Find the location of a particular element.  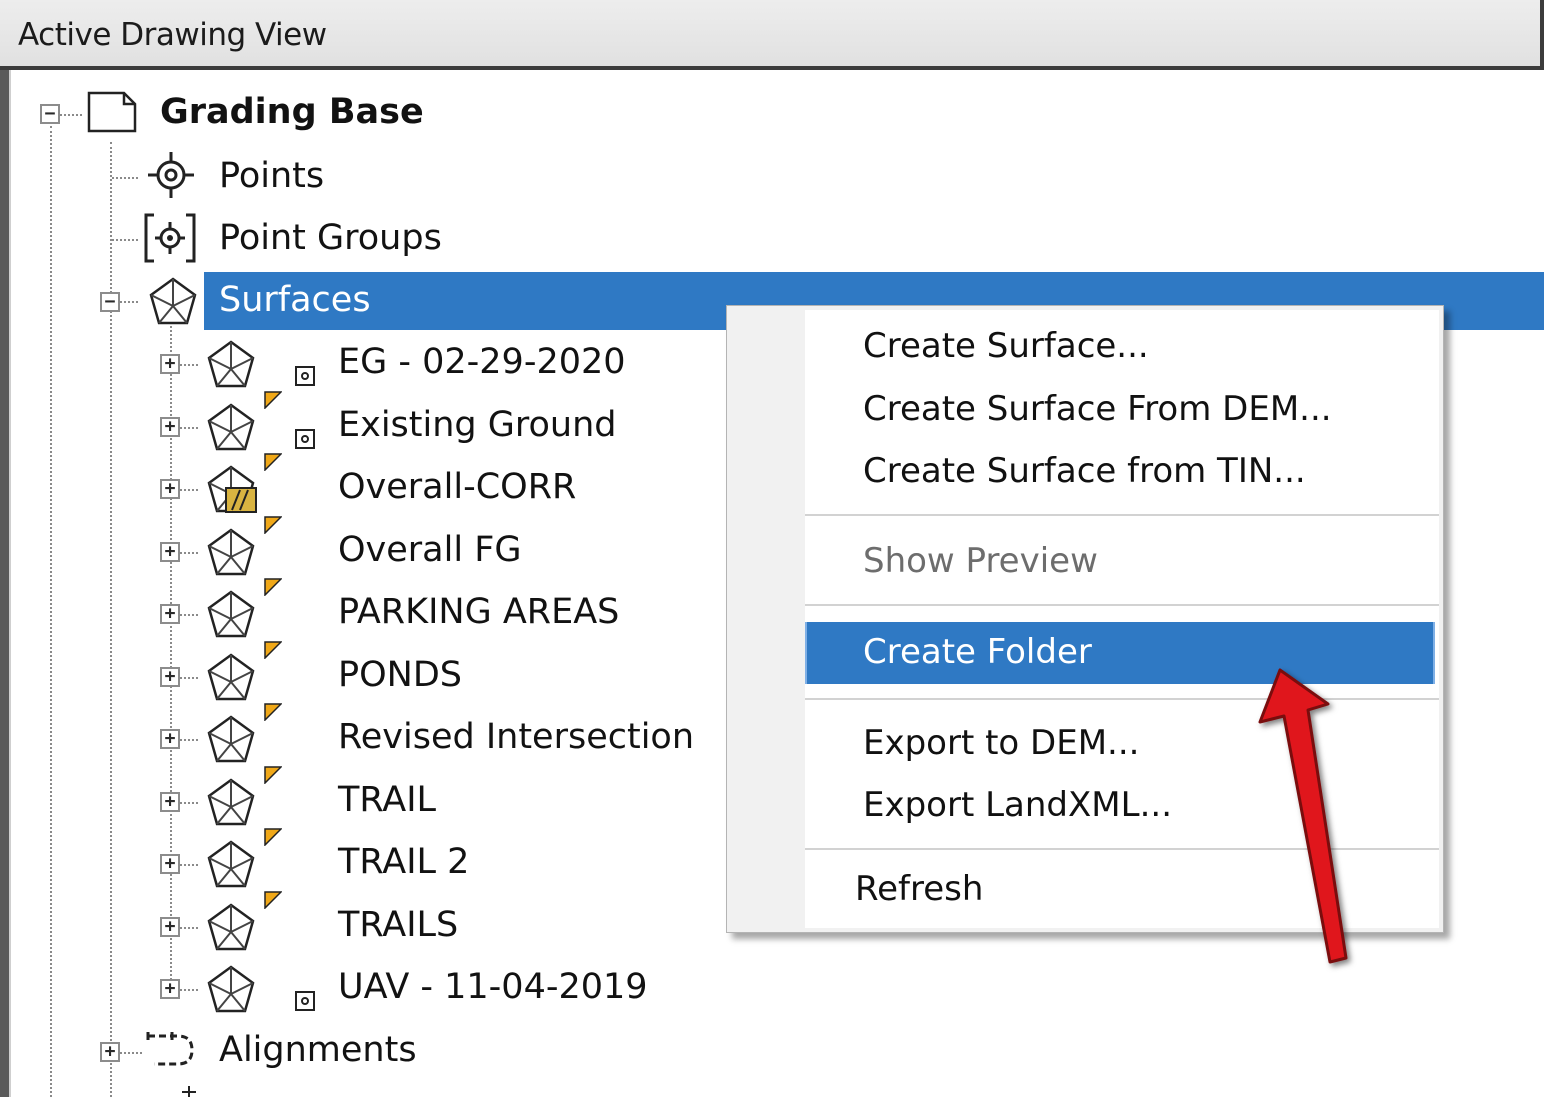

panel-header: Active Drawing View is located at coordinates (772, 35).